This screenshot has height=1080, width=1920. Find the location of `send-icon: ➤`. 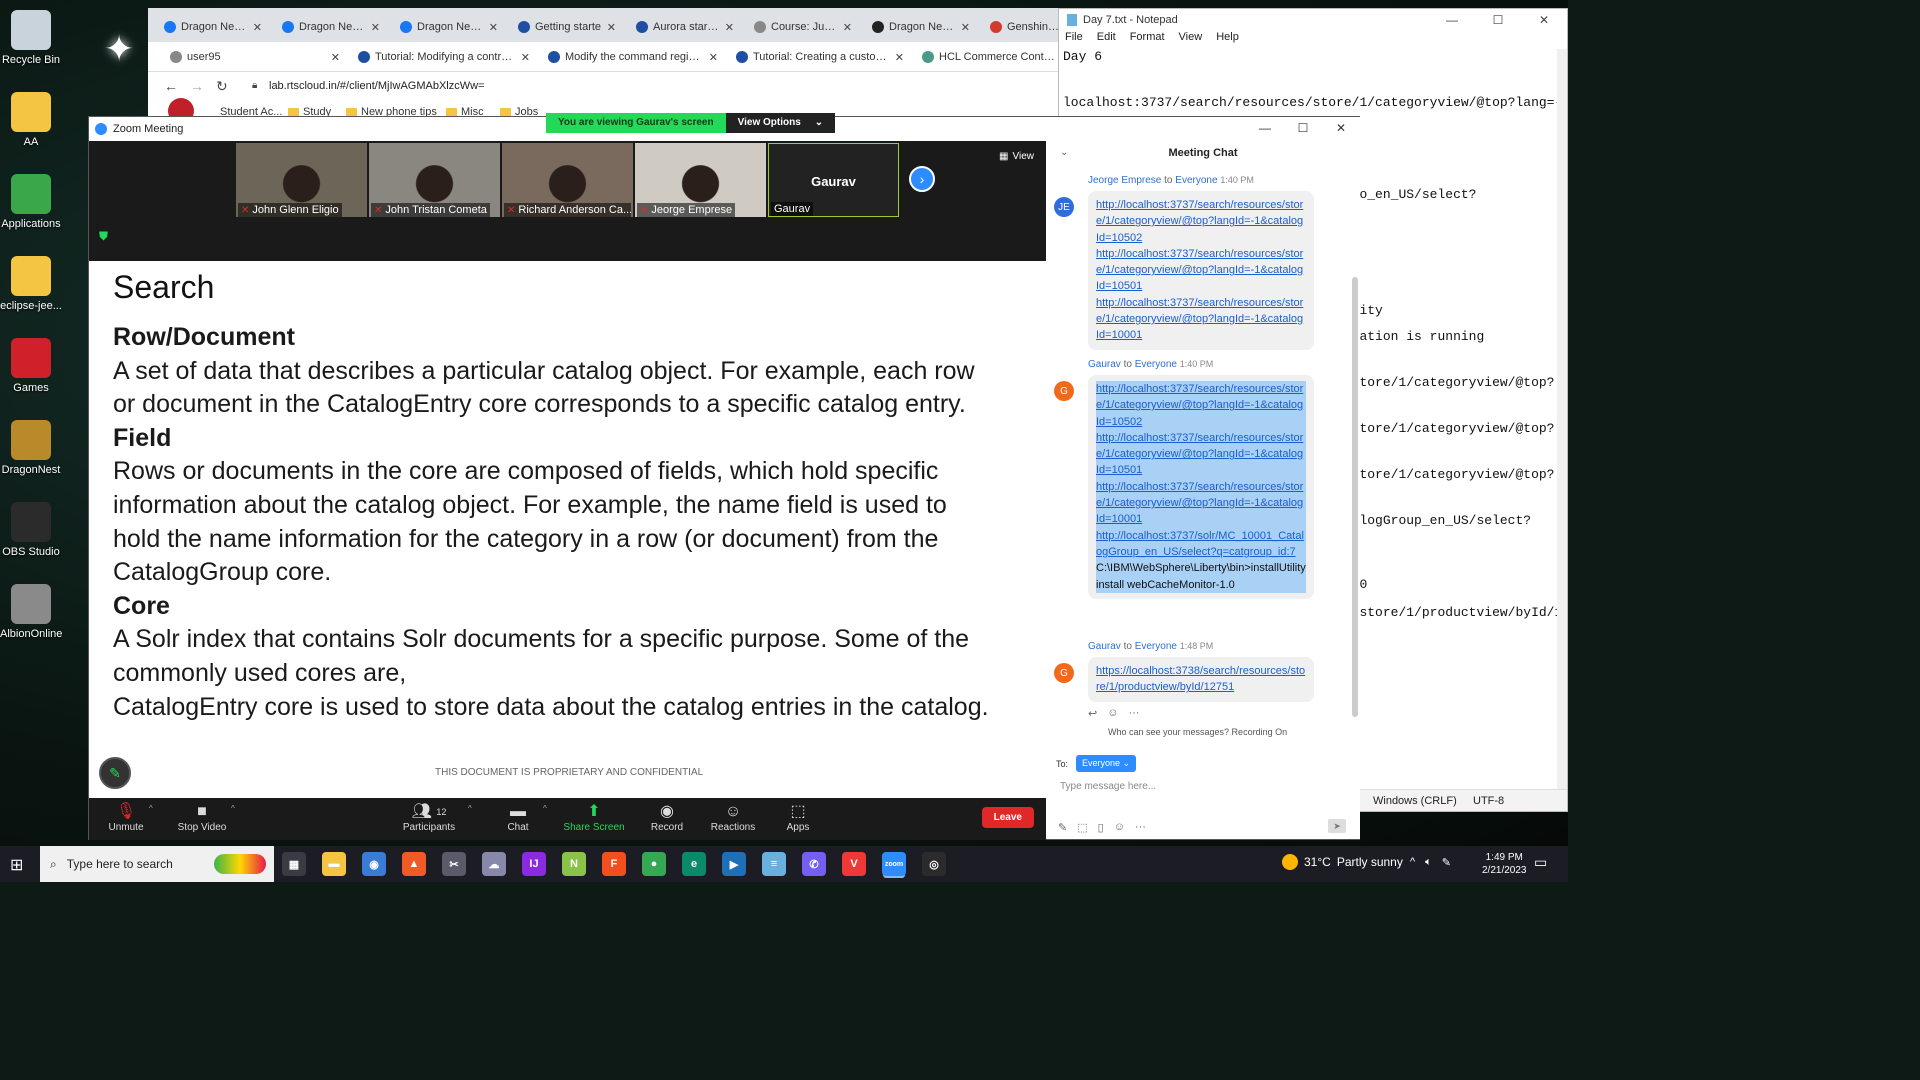

send-icon: ➤ is located at coordinates (1337, 826).